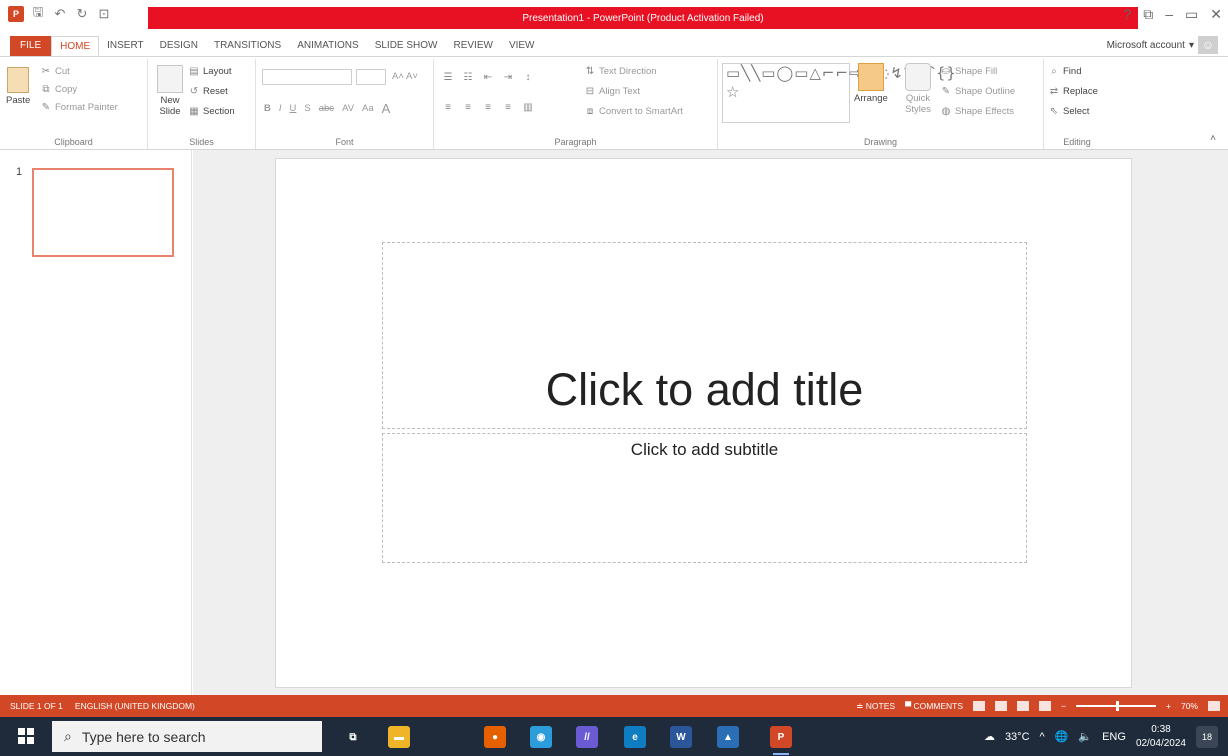  What do you see at coordinates (104, 14) in the screenshot?
I see `start-from-beginning-icon: ⊡` at bounding box center [104, 14].